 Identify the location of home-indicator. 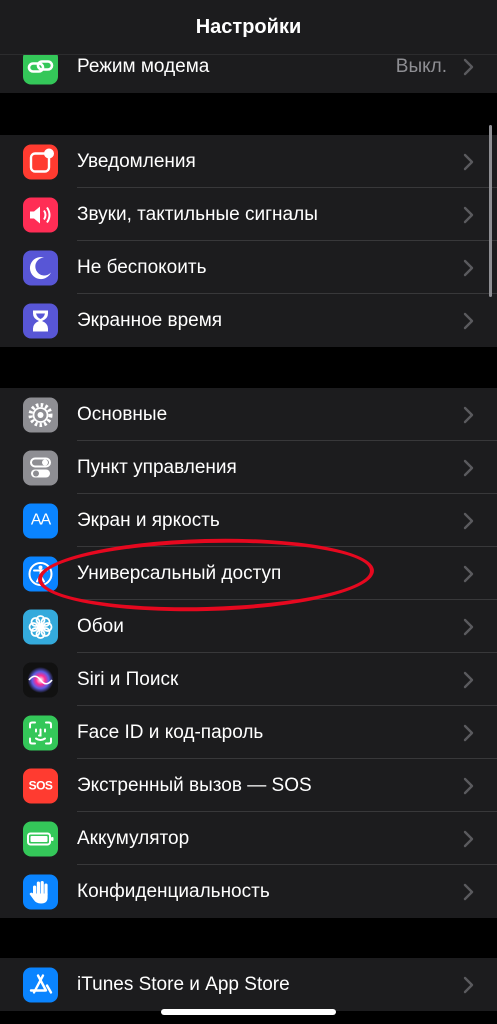
(248, 1012).